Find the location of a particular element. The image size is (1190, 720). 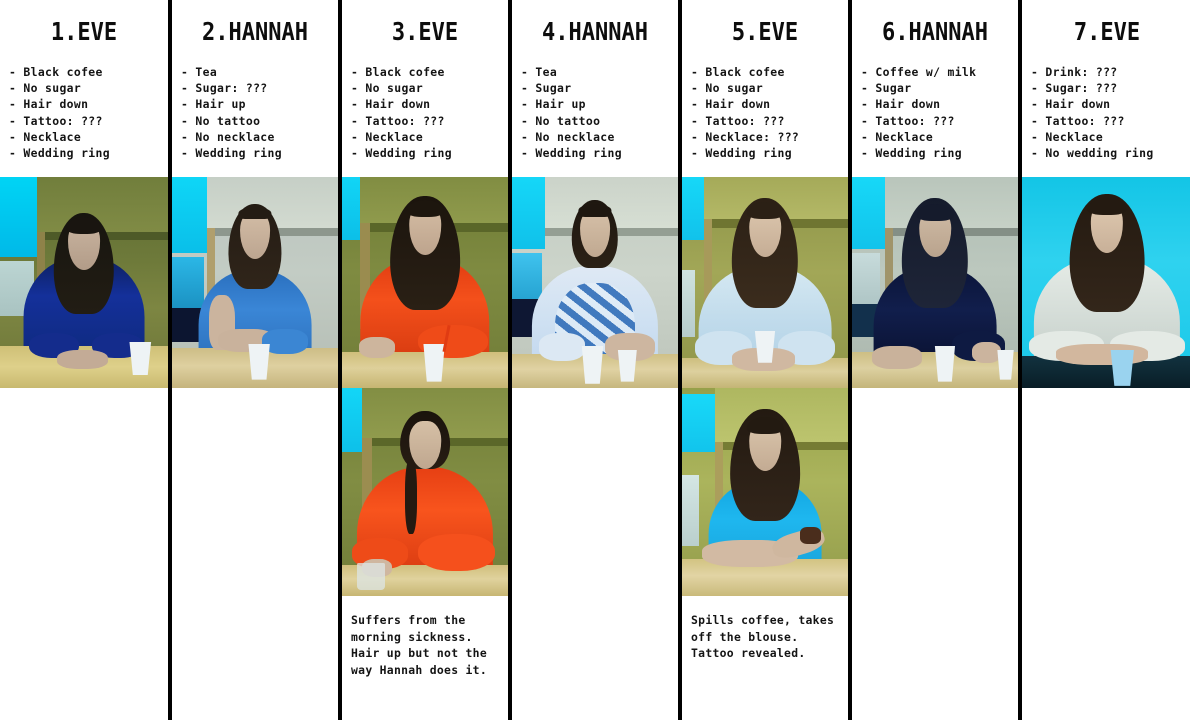

column-4-empty-area is located at coordinates (595, 554).